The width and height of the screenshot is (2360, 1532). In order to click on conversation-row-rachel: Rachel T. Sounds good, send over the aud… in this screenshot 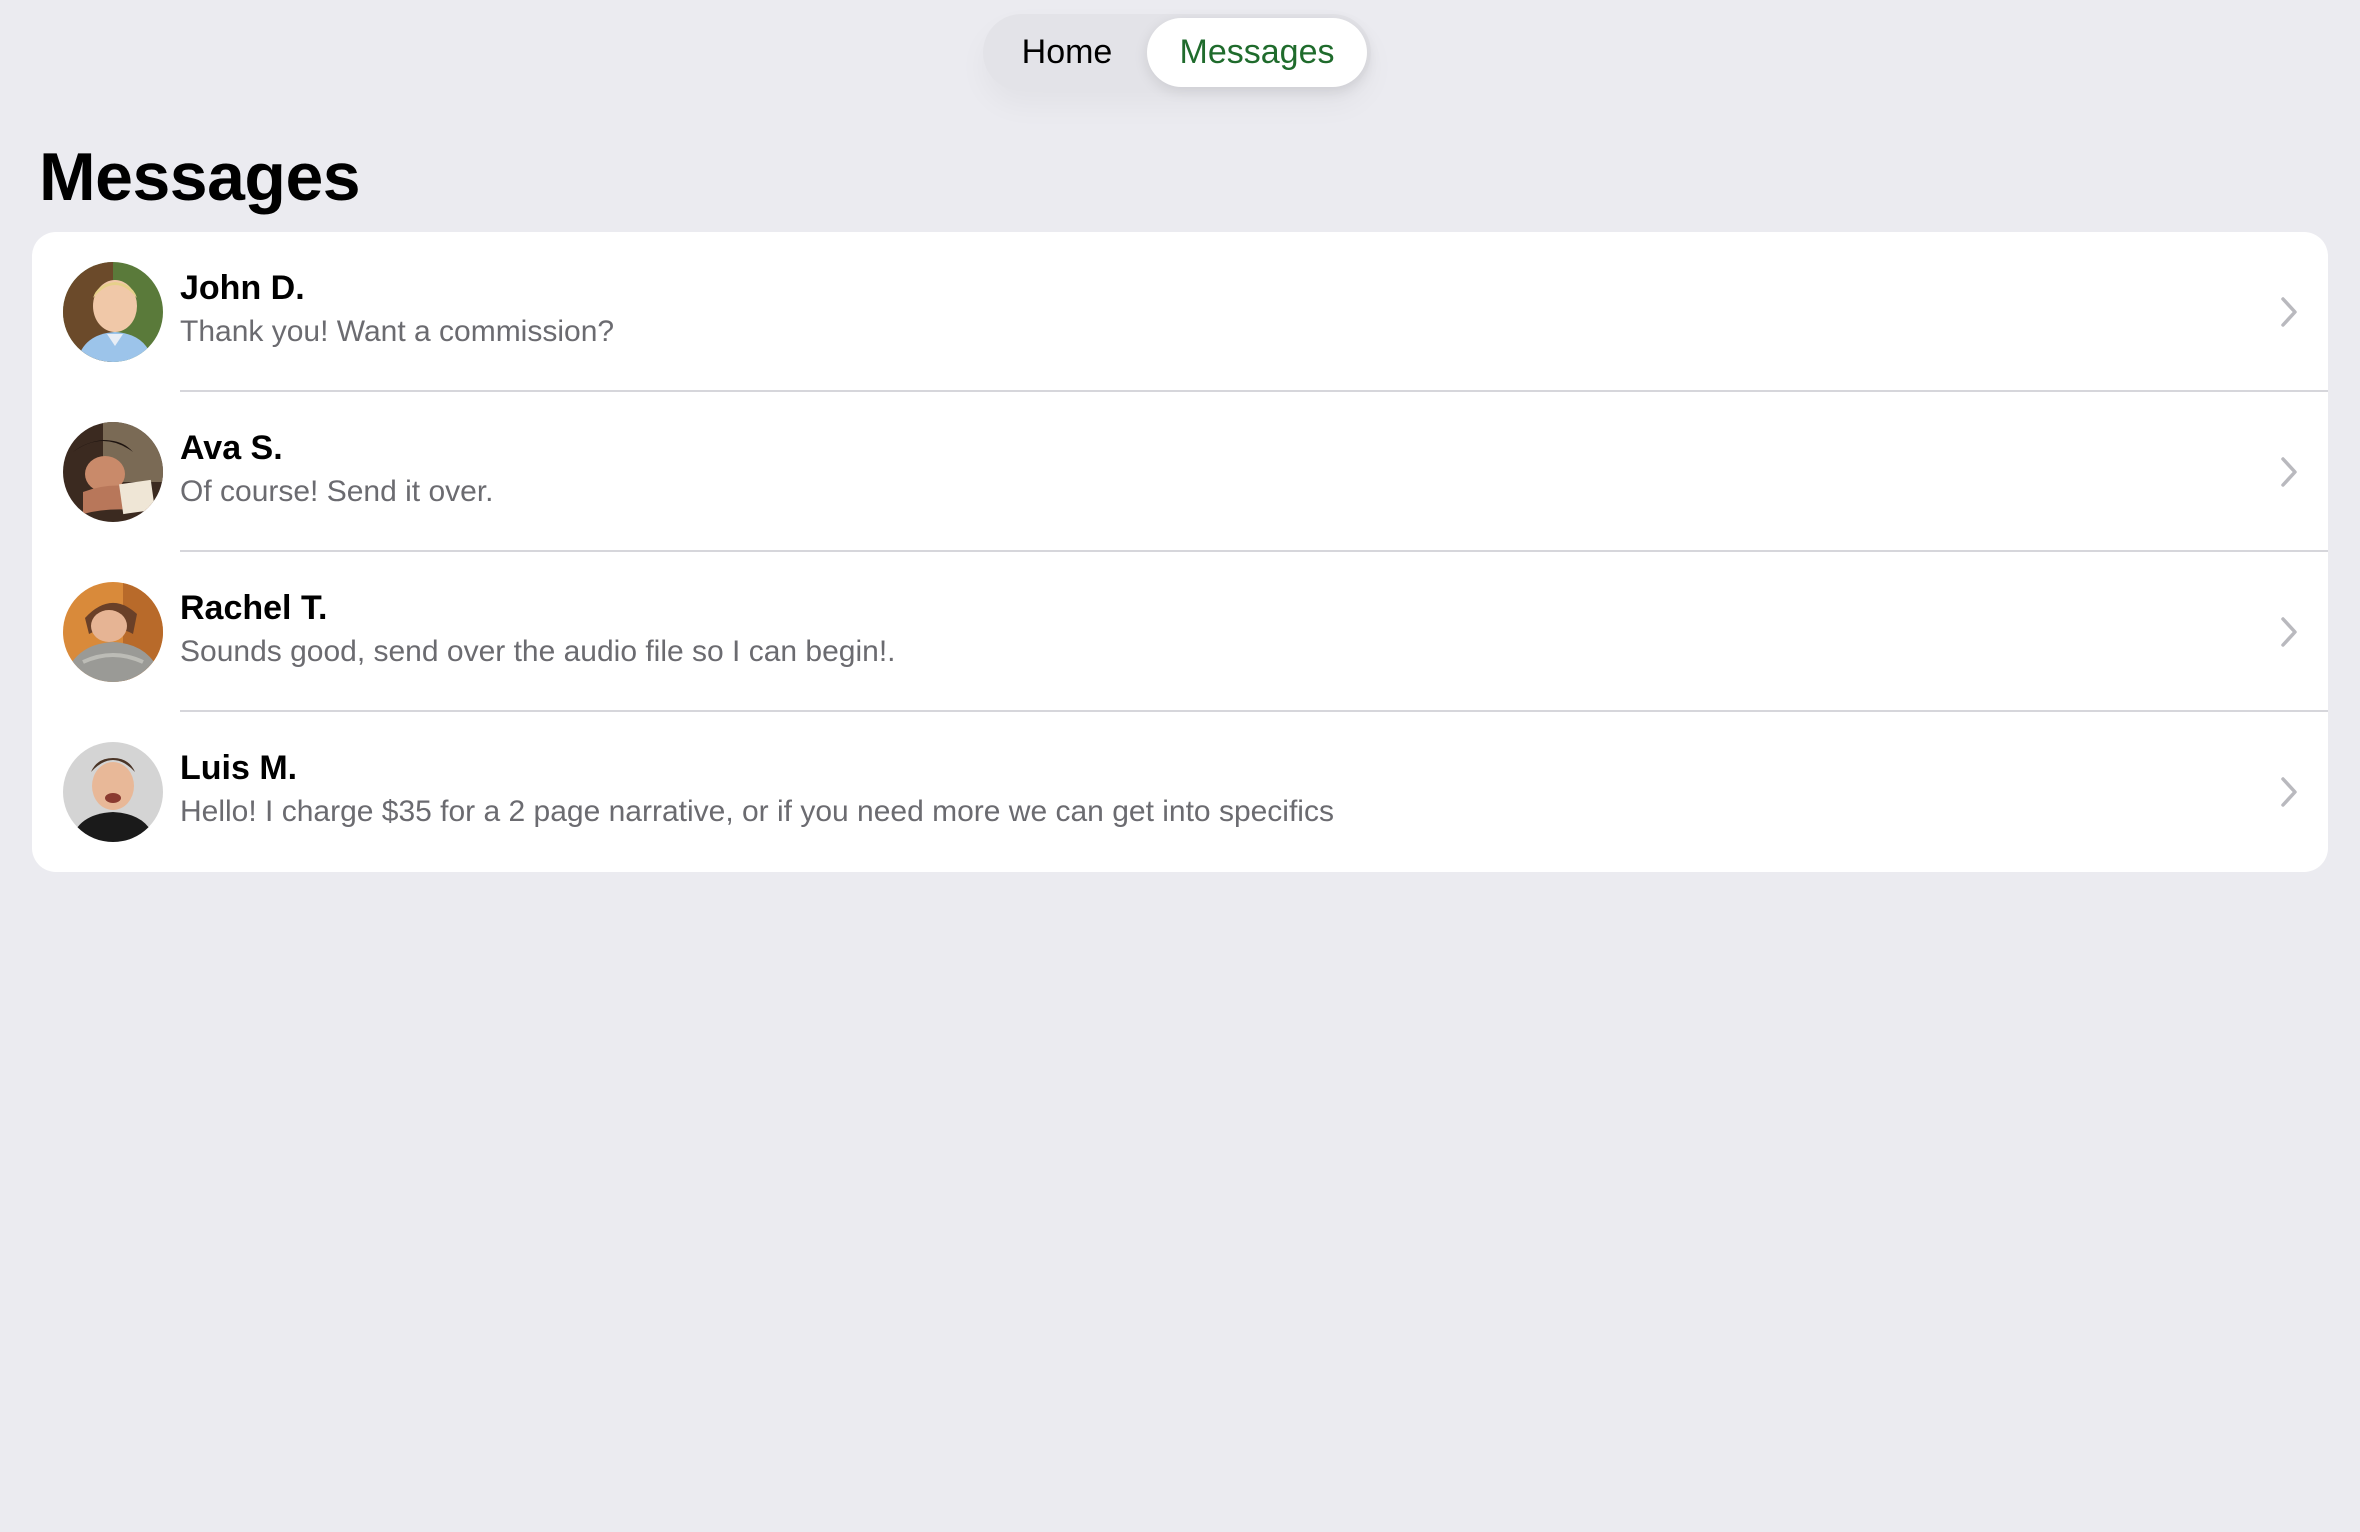, I will do `click(1180, 632)`.